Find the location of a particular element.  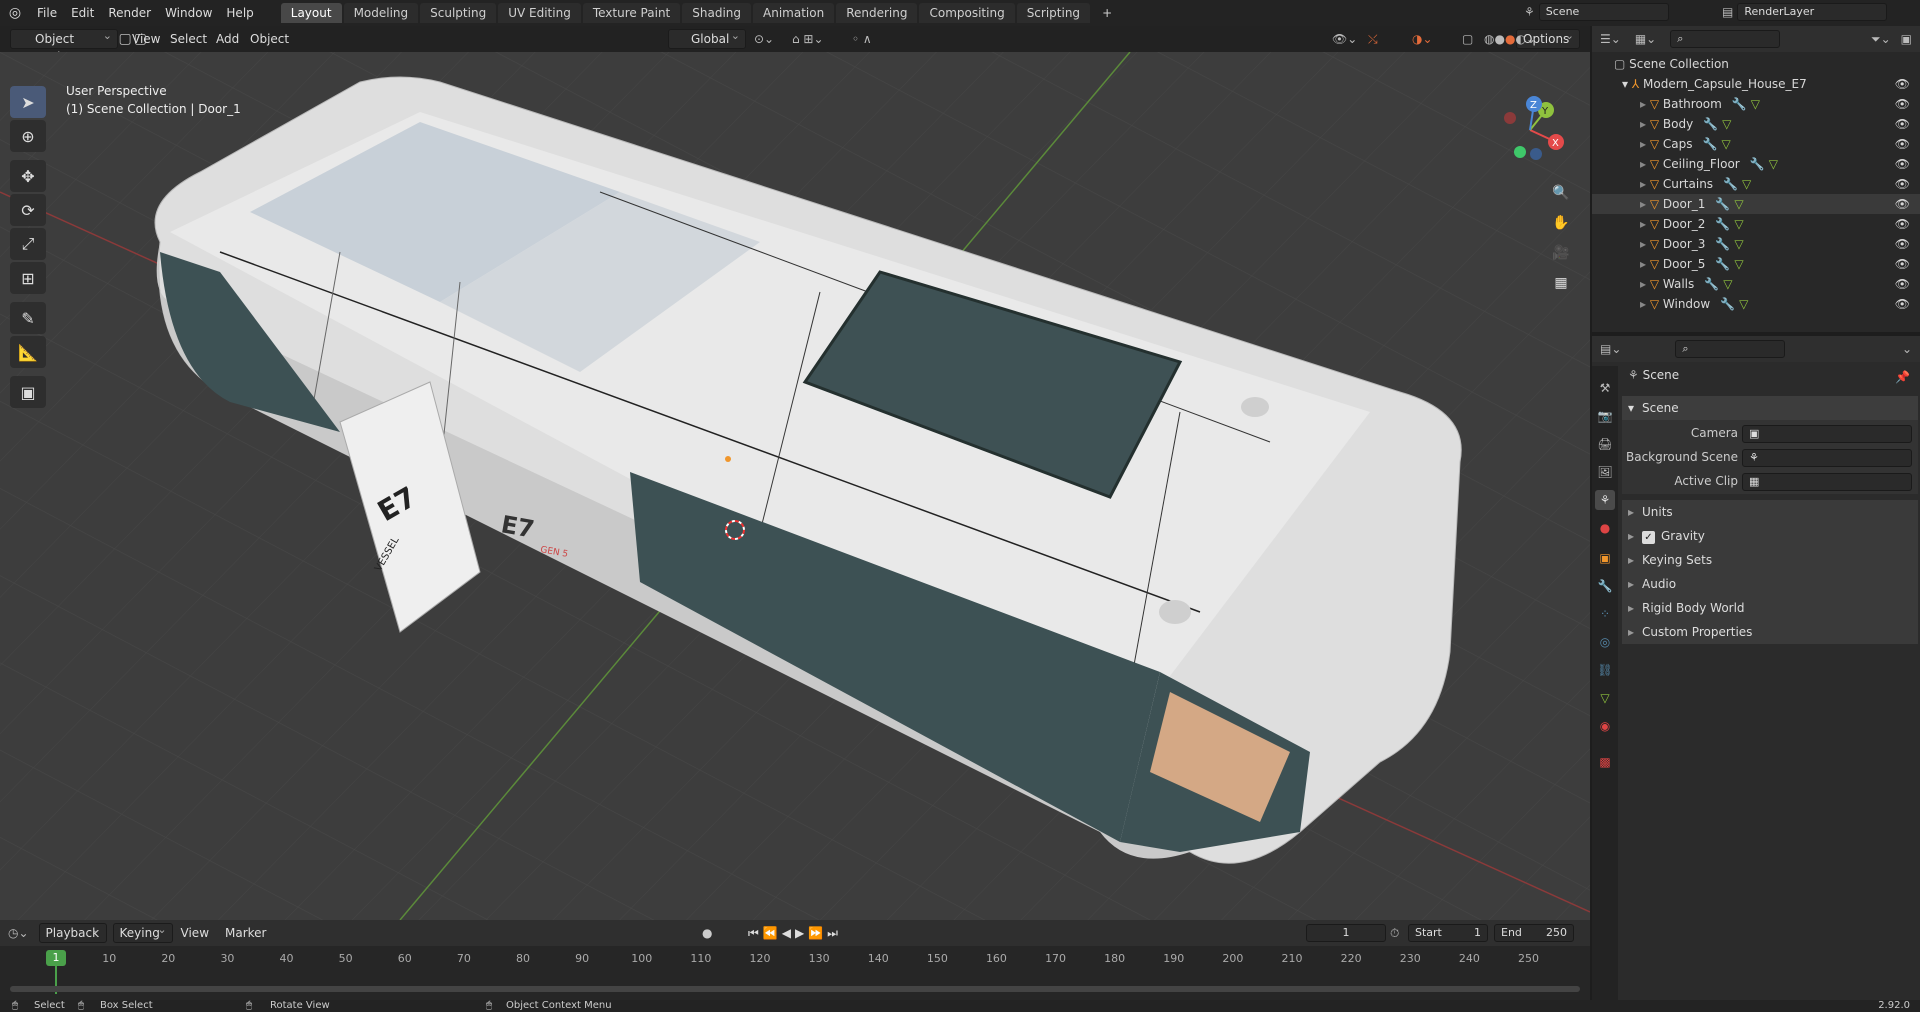

properties-search-input: ⌕ is located at coordinates (1730, 349).